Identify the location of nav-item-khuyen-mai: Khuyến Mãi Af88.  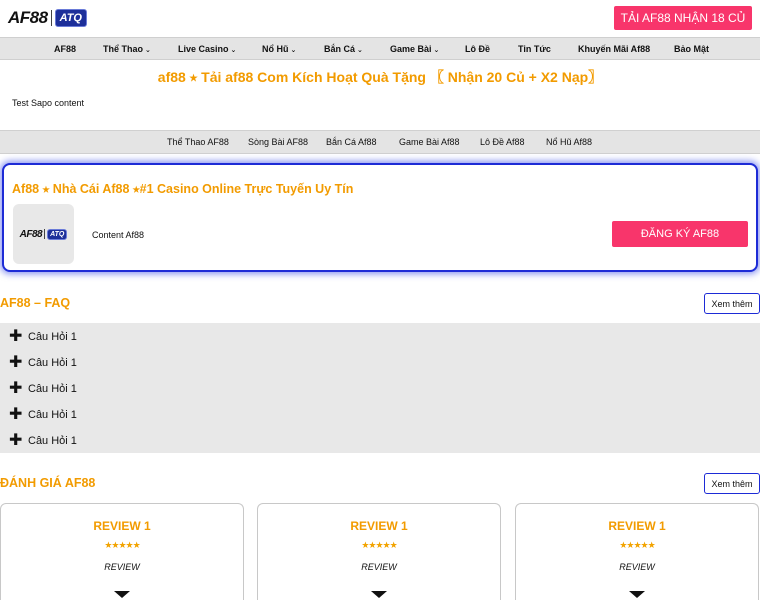
(614, 49).